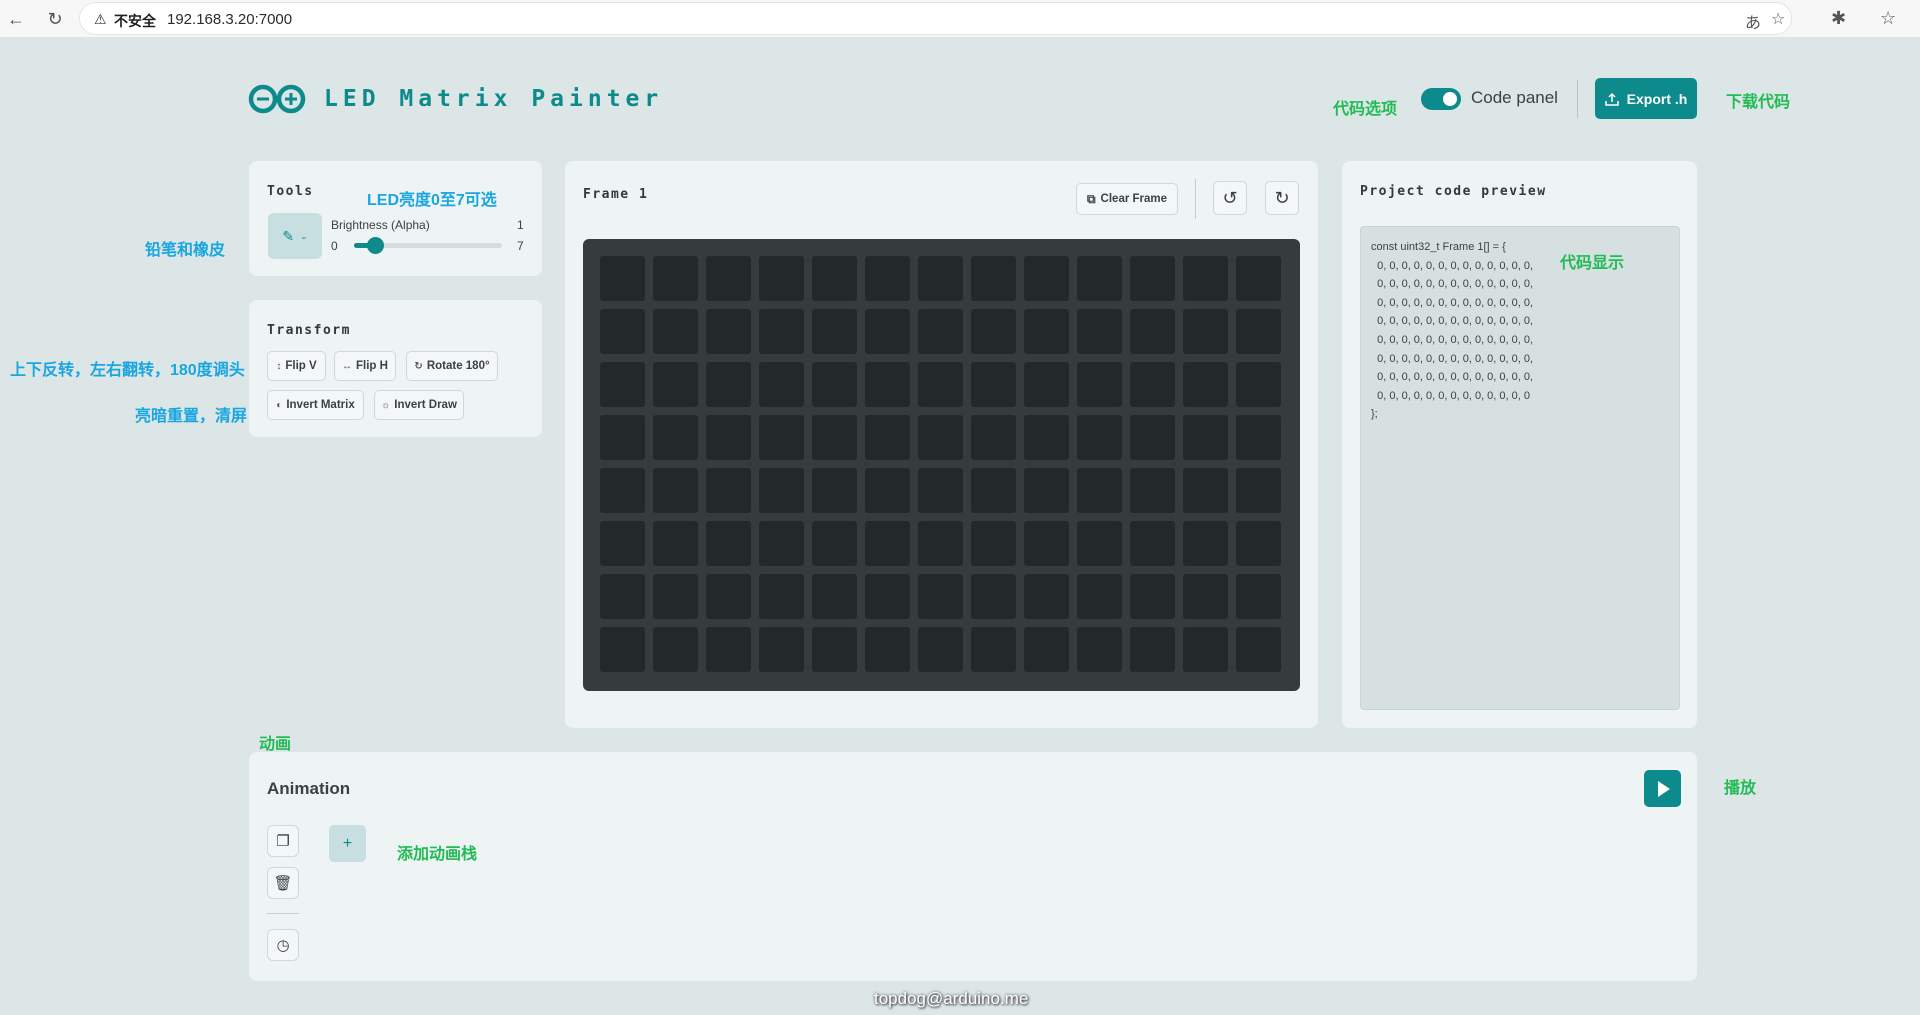 The image size is (1920, 1015). What do you see at coordinates (1646, 98) in the screenshot?
I see `export-button: Export .h` at bounding box center [1646, 98].